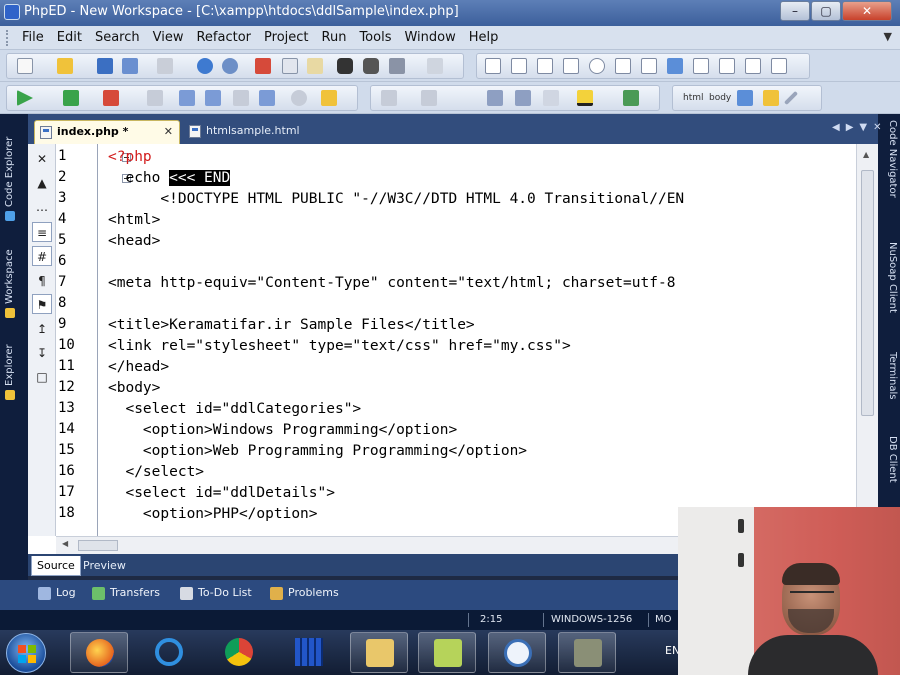  I want to click on tab-htmlsample: htmlsample.html, so click(244, 132).